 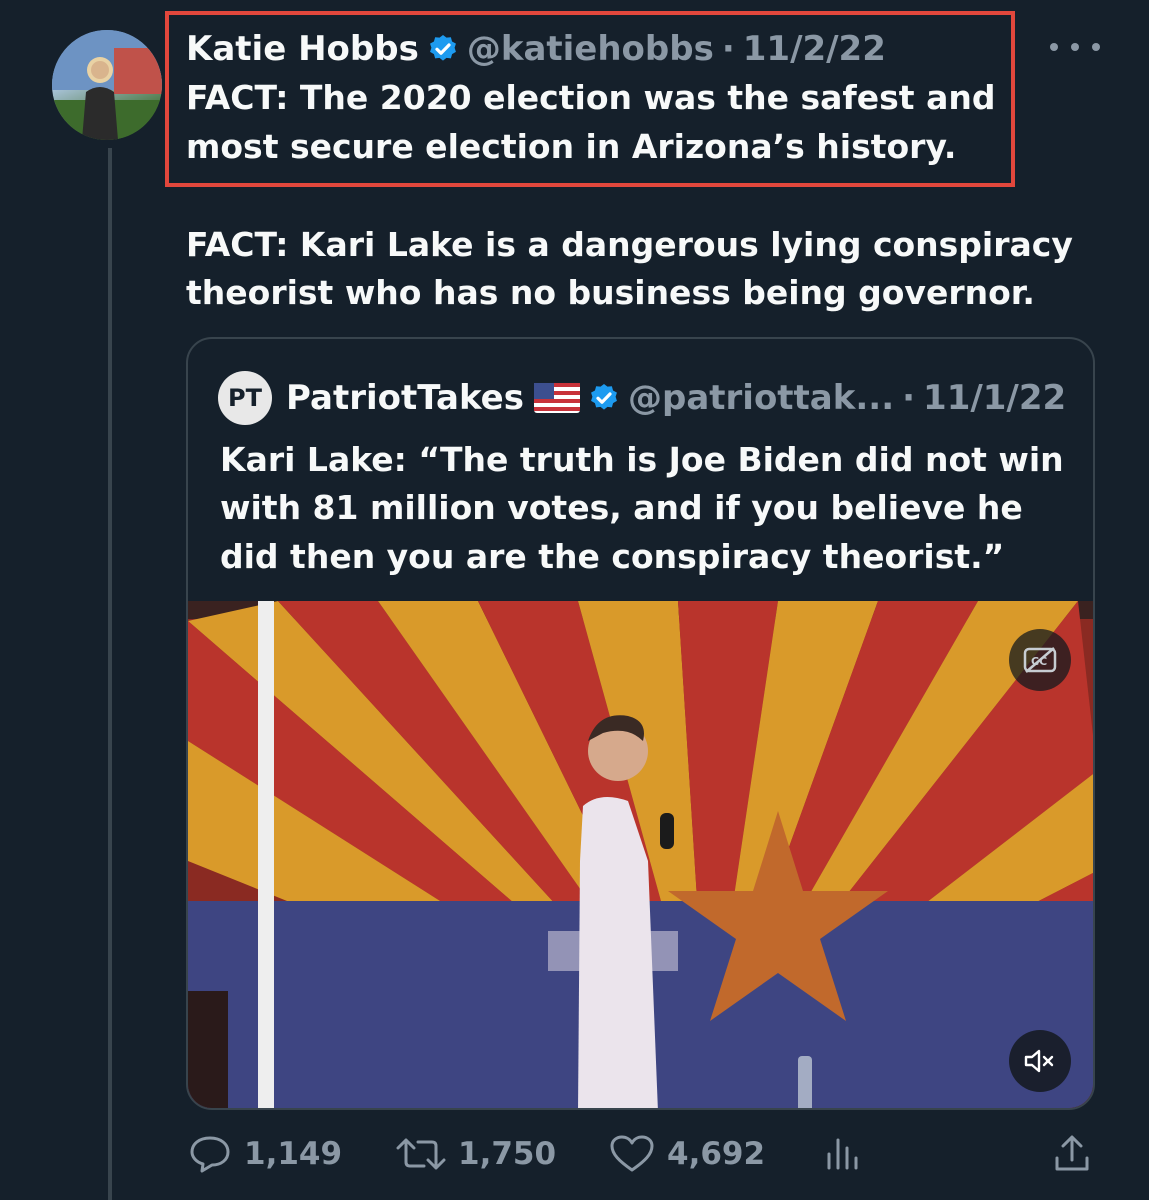 What do you see at coordinates (421, 1154) in the screenshot?
I see `retweet-icon` at bounding box center [421, 1154].